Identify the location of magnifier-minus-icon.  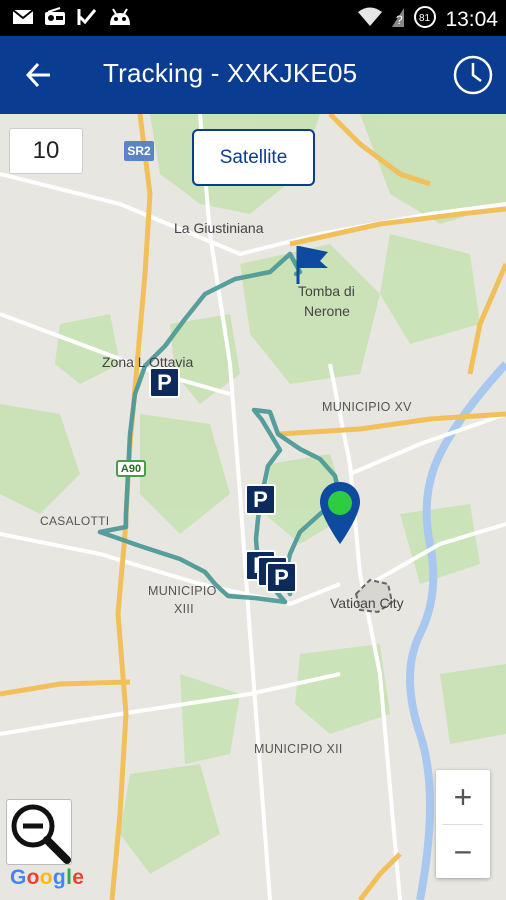
(41, 834).